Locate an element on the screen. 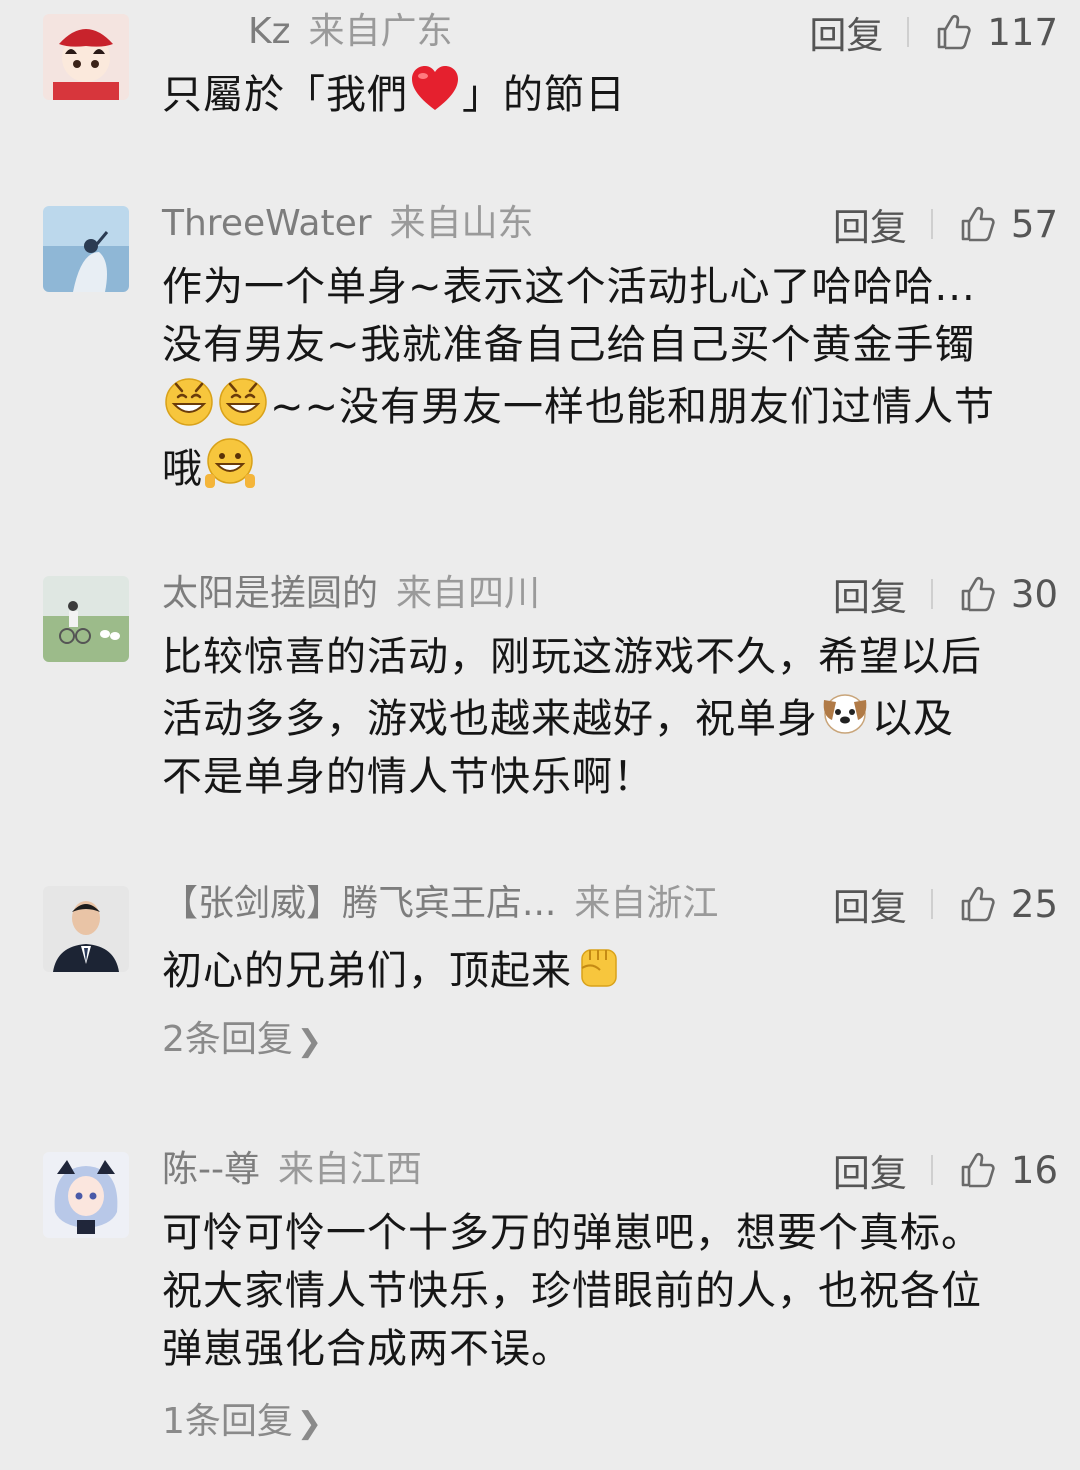 This screenshot has height=1470, width=1080. text-fragment: ~~没有男友一样也能和朋友们过情人节 is located at coordinates (633, 407).